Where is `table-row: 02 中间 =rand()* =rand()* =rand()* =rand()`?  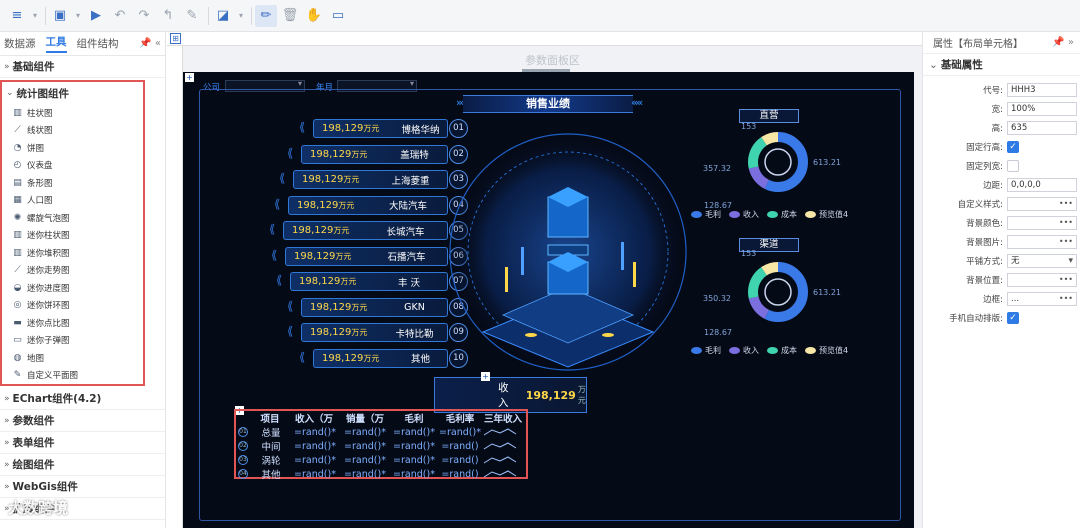 table-row: 02 中间 =rand()* =rand()* =rand()* =rand() is located at coordinates (381, 446).